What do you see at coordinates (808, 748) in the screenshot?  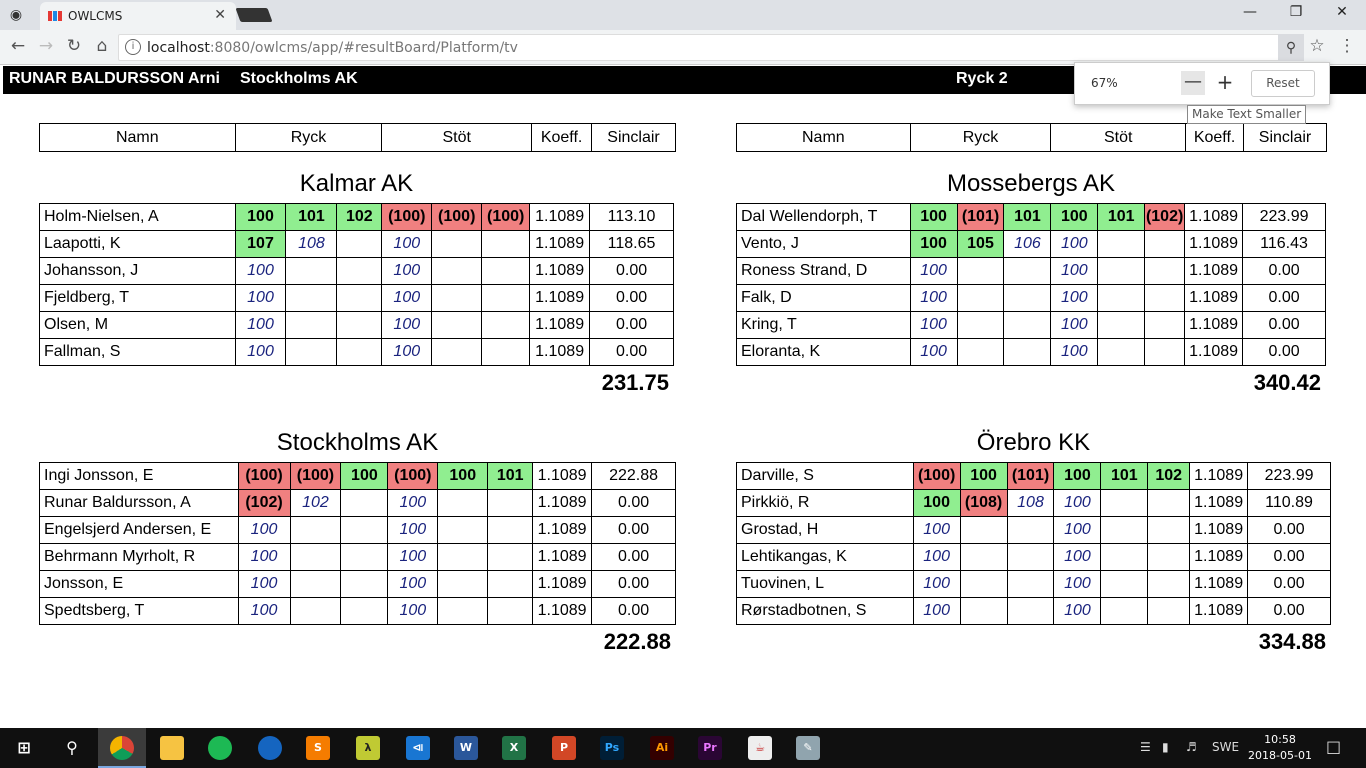 I see `paint-icon: ✎` at bounding box center [808, 748].